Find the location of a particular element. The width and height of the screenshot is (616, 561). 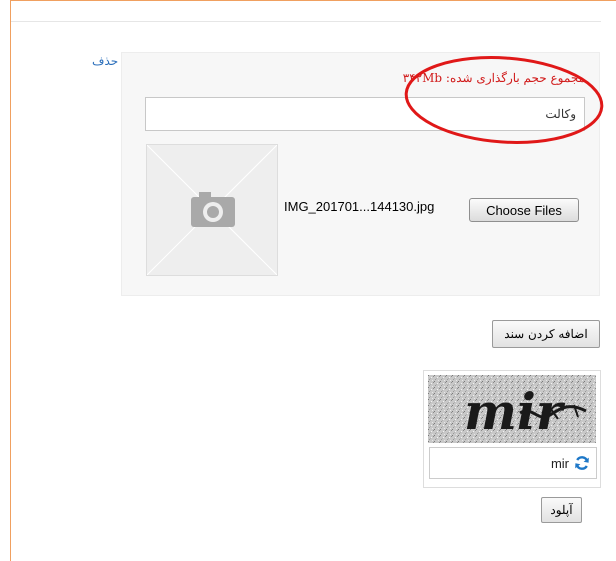

top-strip is located at coordinates (306, 11).